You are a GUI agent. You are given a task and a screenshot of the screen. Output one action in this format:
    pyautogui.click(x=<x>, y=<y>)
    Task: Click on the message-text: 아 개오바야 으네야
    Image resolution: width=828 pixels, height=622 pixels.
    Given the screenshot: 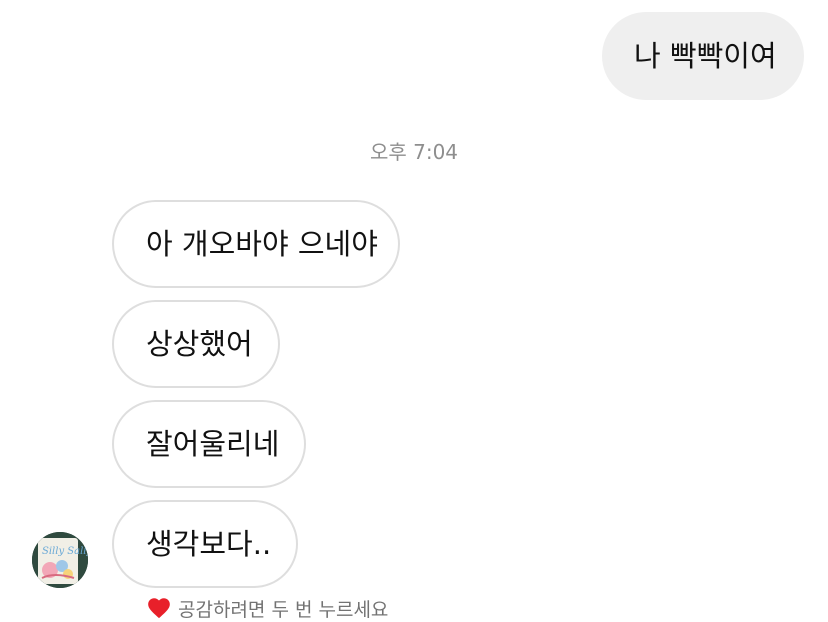 What is the action you would take?
    pyautogui.click(x=262, y=244)
    